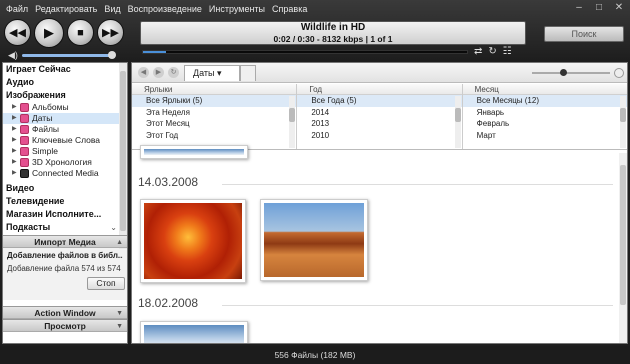  I want to click on stop-button: ■, so click(80, 32).